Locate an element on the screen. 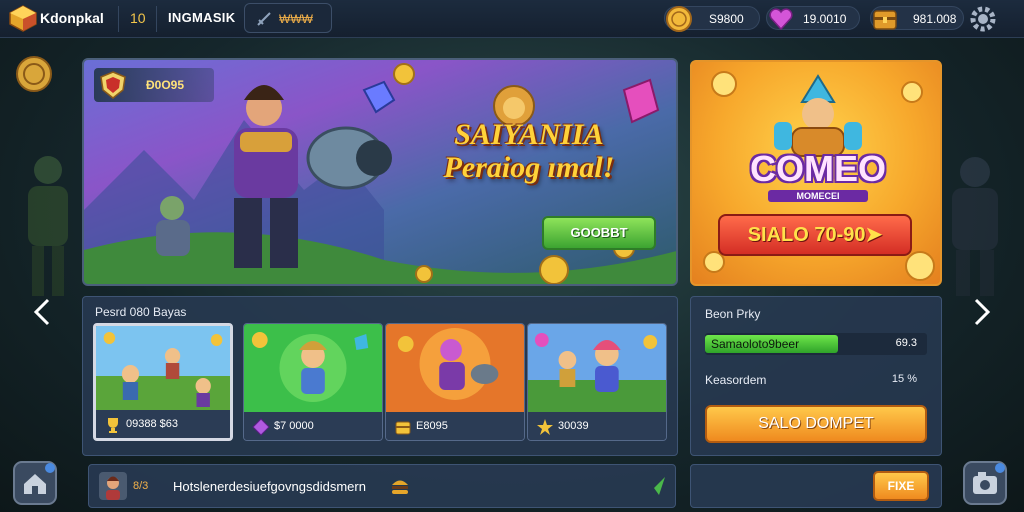 The width and height of the screenshot is (1024, 512). send-icon is located at coordinates (655, 487).